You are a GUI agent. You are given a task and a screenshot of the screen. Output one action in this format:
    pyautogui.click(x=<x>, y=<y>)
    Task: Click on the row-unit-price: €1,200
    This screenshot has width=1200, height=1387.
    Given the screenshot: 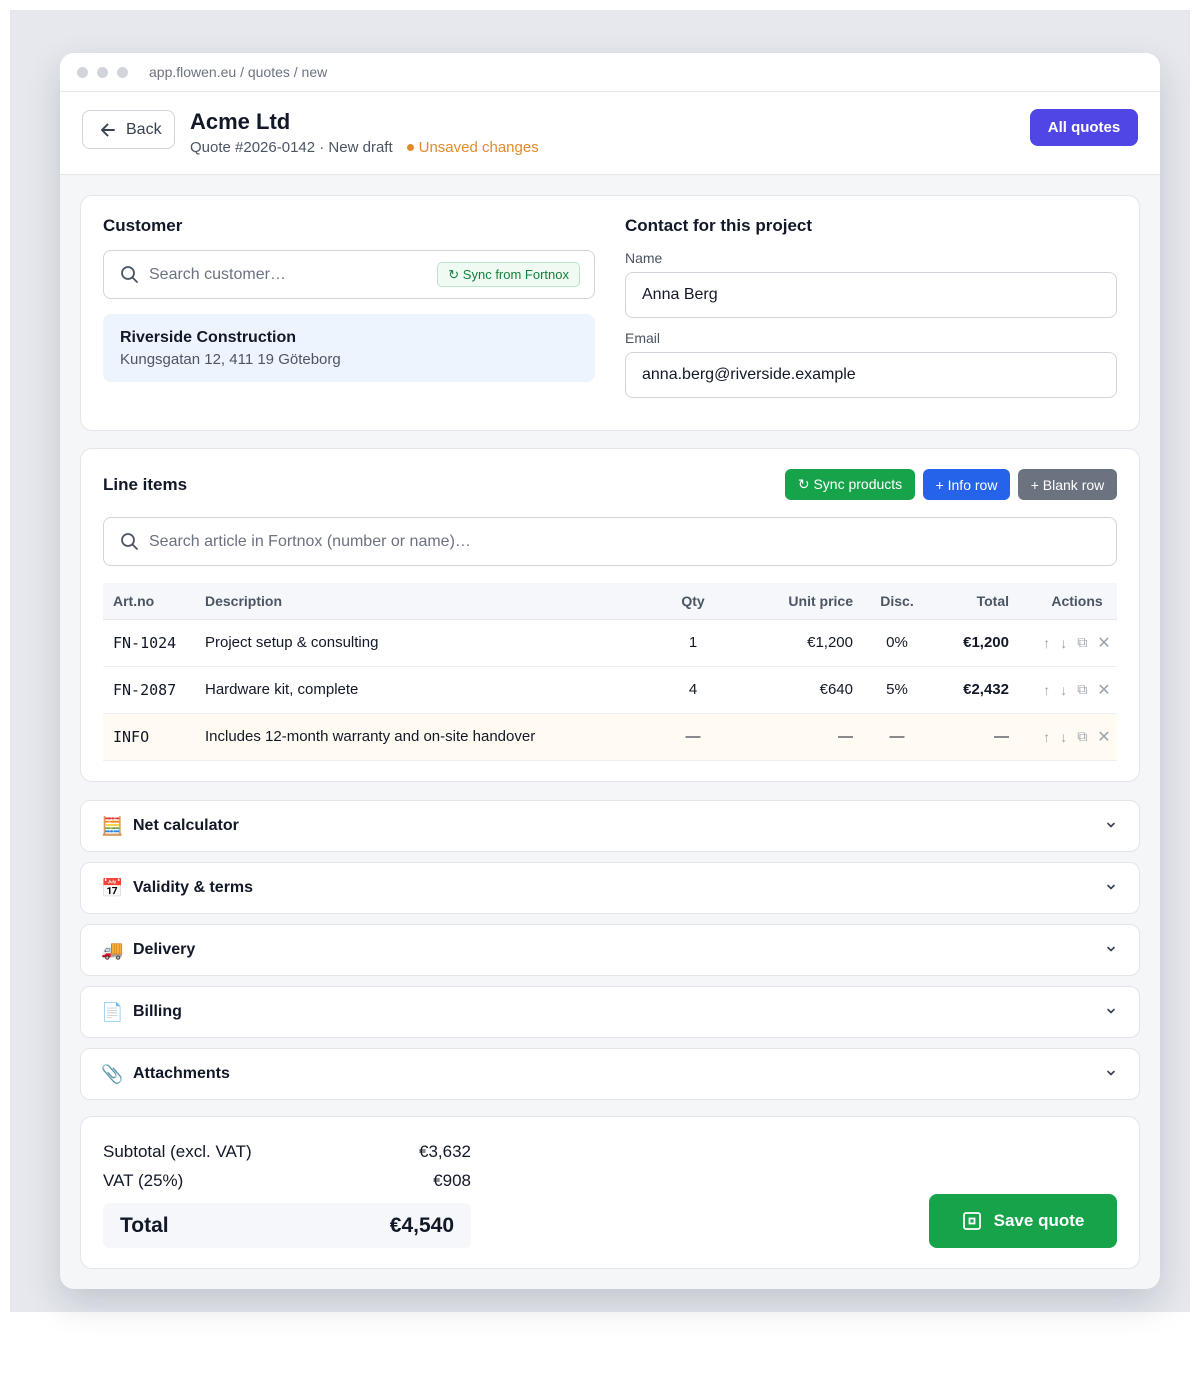 What is the action you would take?
    pyautogui.click(x=797, y=643)
    